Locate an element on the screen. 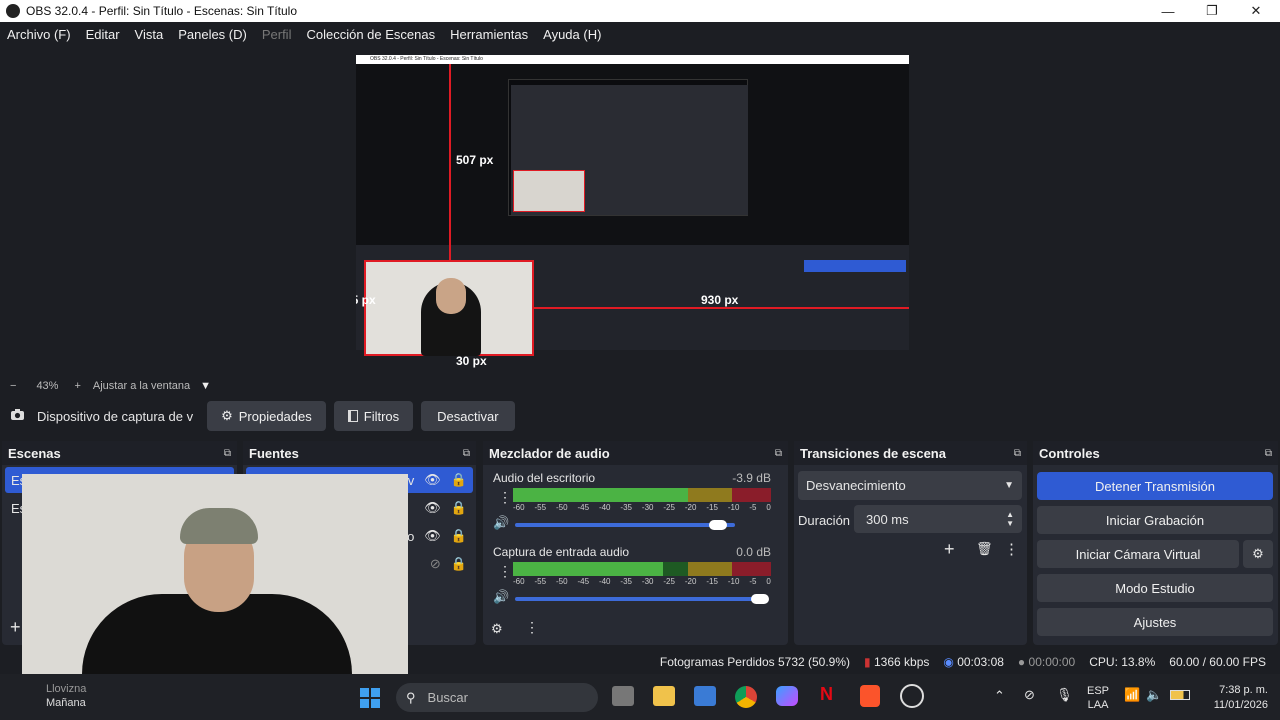 The height and width of the screenshot is (720, 1280). menu-ayuda: Ayuda (H) is located at coordinates (572, 34).